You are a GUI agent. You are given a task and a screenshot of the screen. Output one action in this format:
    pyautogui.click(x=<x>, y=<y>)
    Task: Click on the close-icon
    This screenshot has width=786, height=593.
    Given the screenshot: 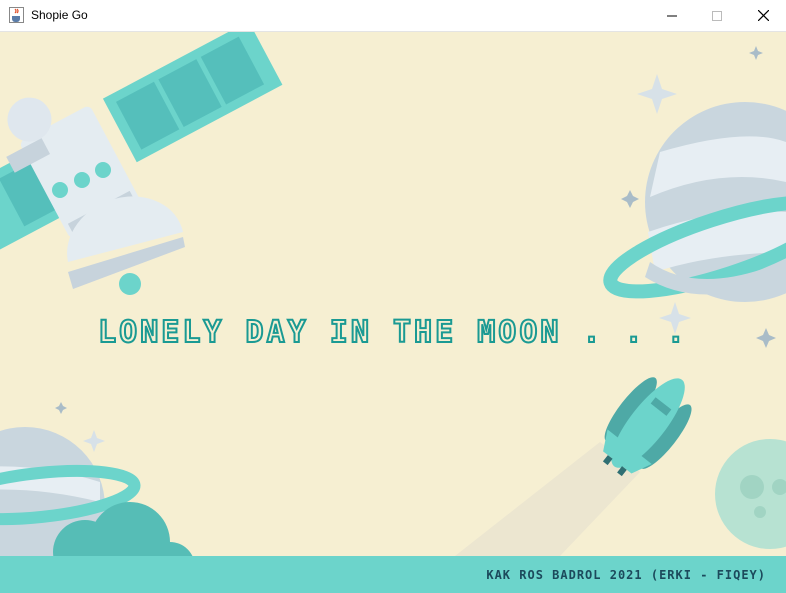 What is the action you would take?
    pyautogui.click(x=763, y=15)
    